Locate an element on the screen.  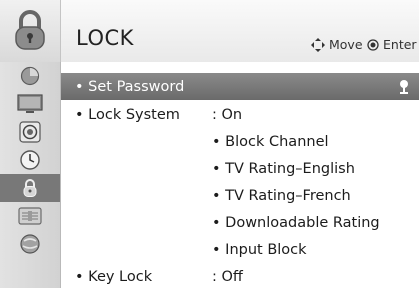
clock-icon is located at coordinates (30, 160).